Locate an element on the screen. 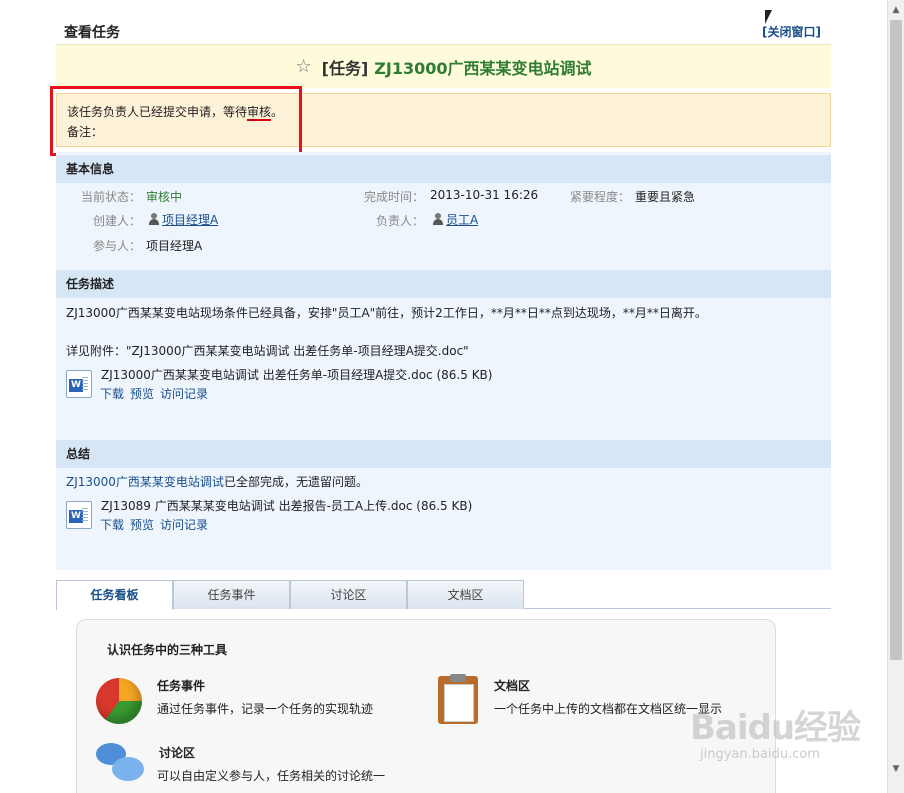 The width and height of the screenshot is (904, 793). finish-time-label: 完成时间： is located at coordinates (394, 197).